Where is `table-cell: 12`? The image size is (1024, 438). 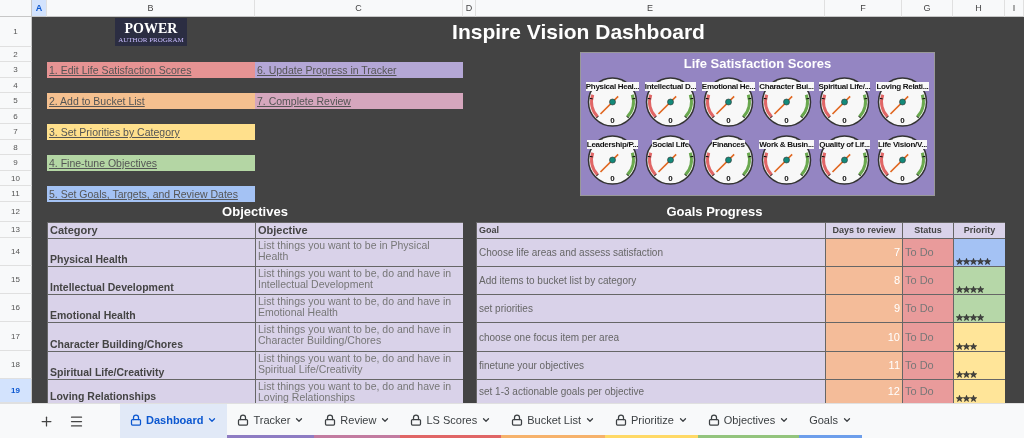
table-cell: 12 is located at coordinates (863, 391).